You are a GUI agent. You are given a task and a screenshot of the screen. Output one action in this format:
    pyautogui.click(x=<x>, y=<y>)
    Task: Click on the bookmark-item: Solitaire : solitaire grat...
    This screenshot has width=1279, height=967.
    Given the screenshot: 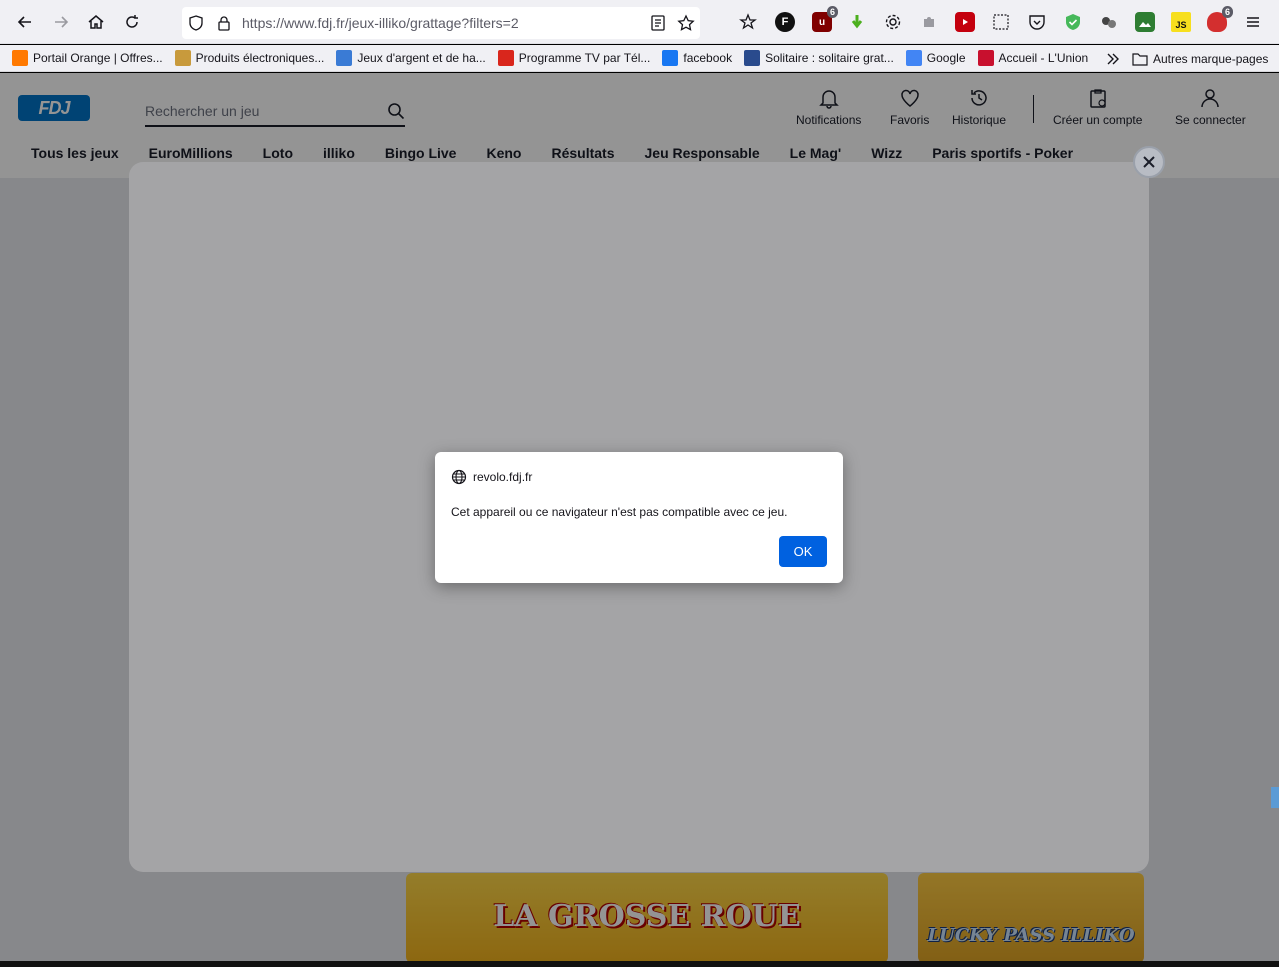 What is the action you would take?
    pyautogui.click(x=819, y=58)
    